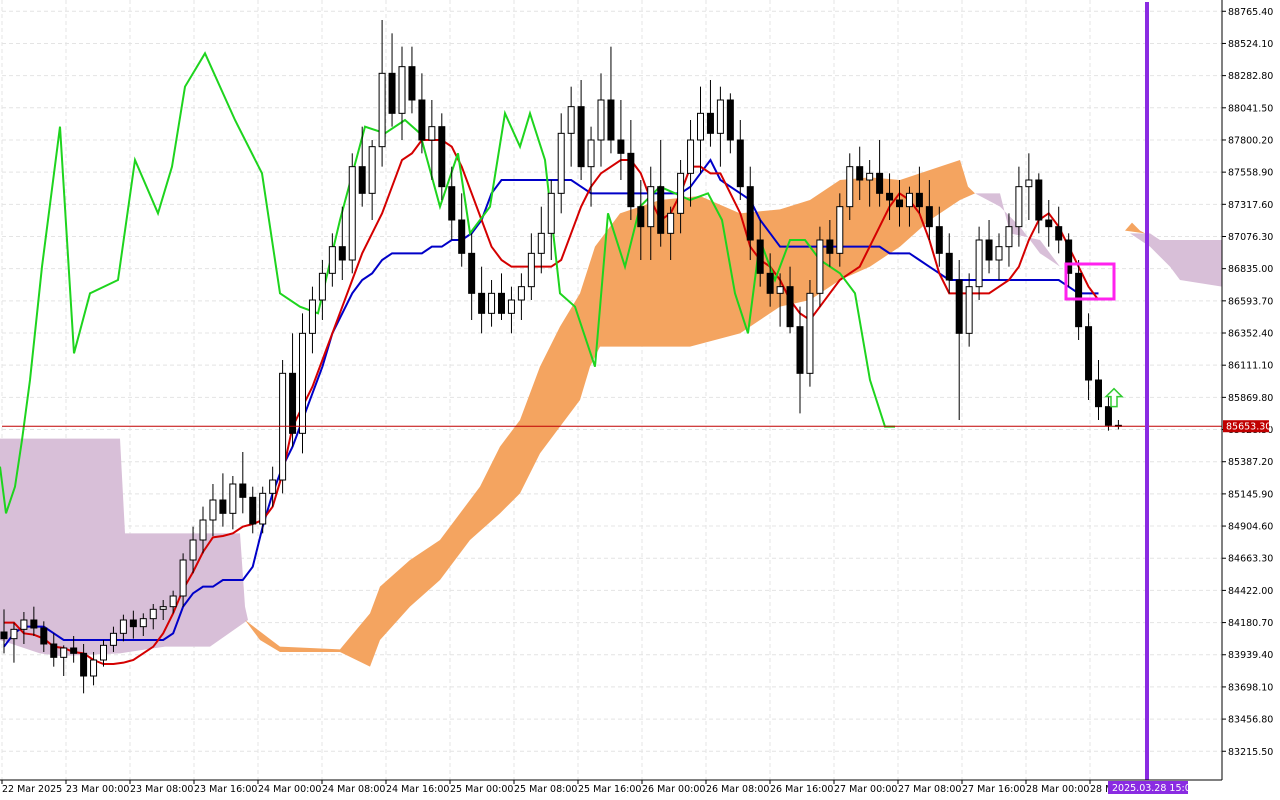 The height and width of the screenshot is (800, 1280). What do you see at coordinates (225, 789) in the screenshot?
I see `time-tick-label: 23 Mar 16:00` at bounding box center [225, 789].